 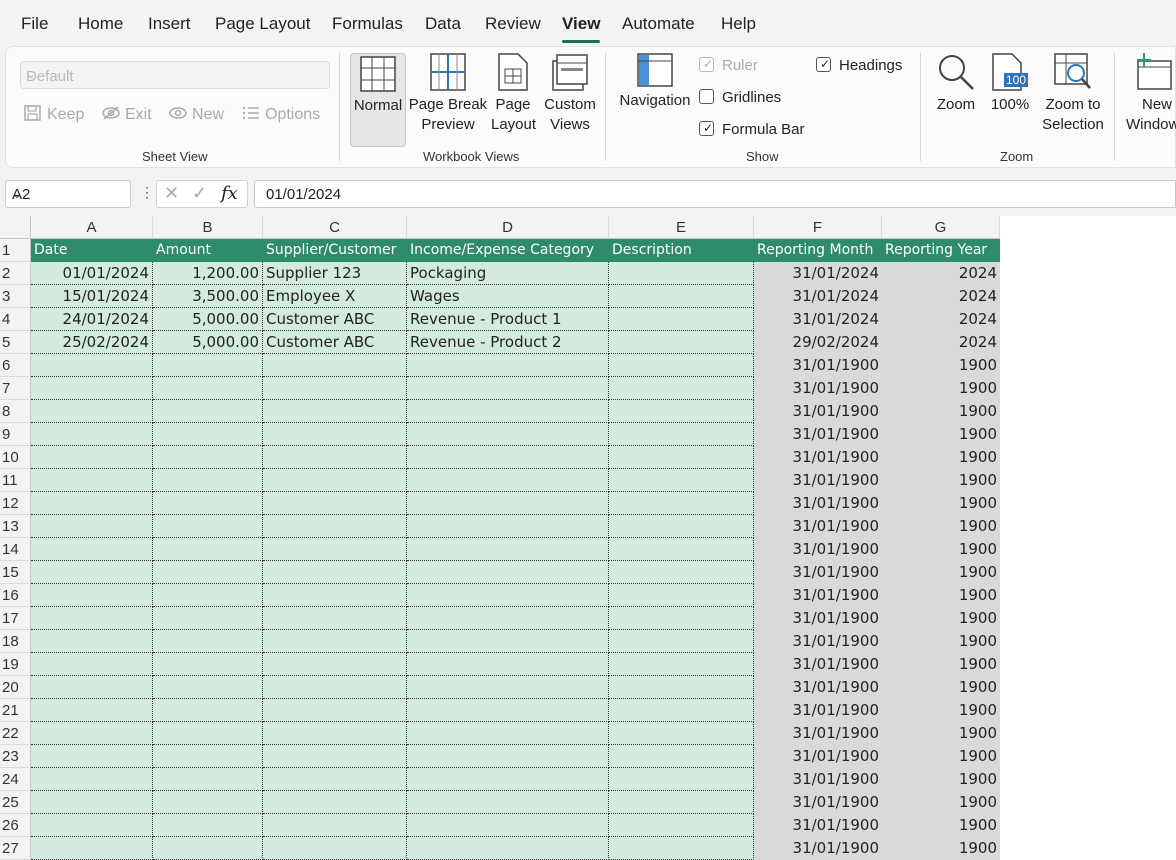 I want to click on navigation-button: Navigation, so click(x=655, y=82).